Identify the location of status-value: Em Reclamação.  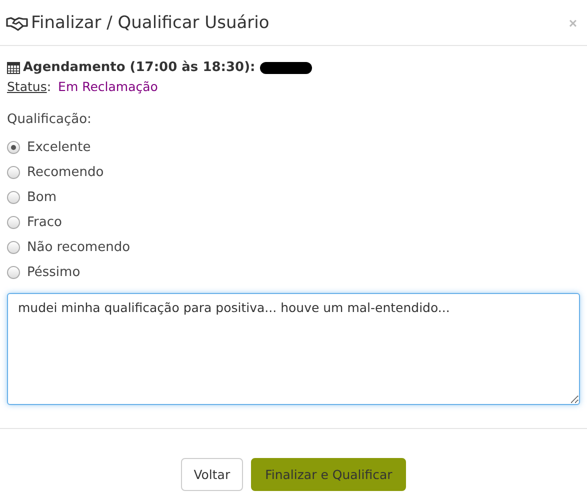
(108, 86).